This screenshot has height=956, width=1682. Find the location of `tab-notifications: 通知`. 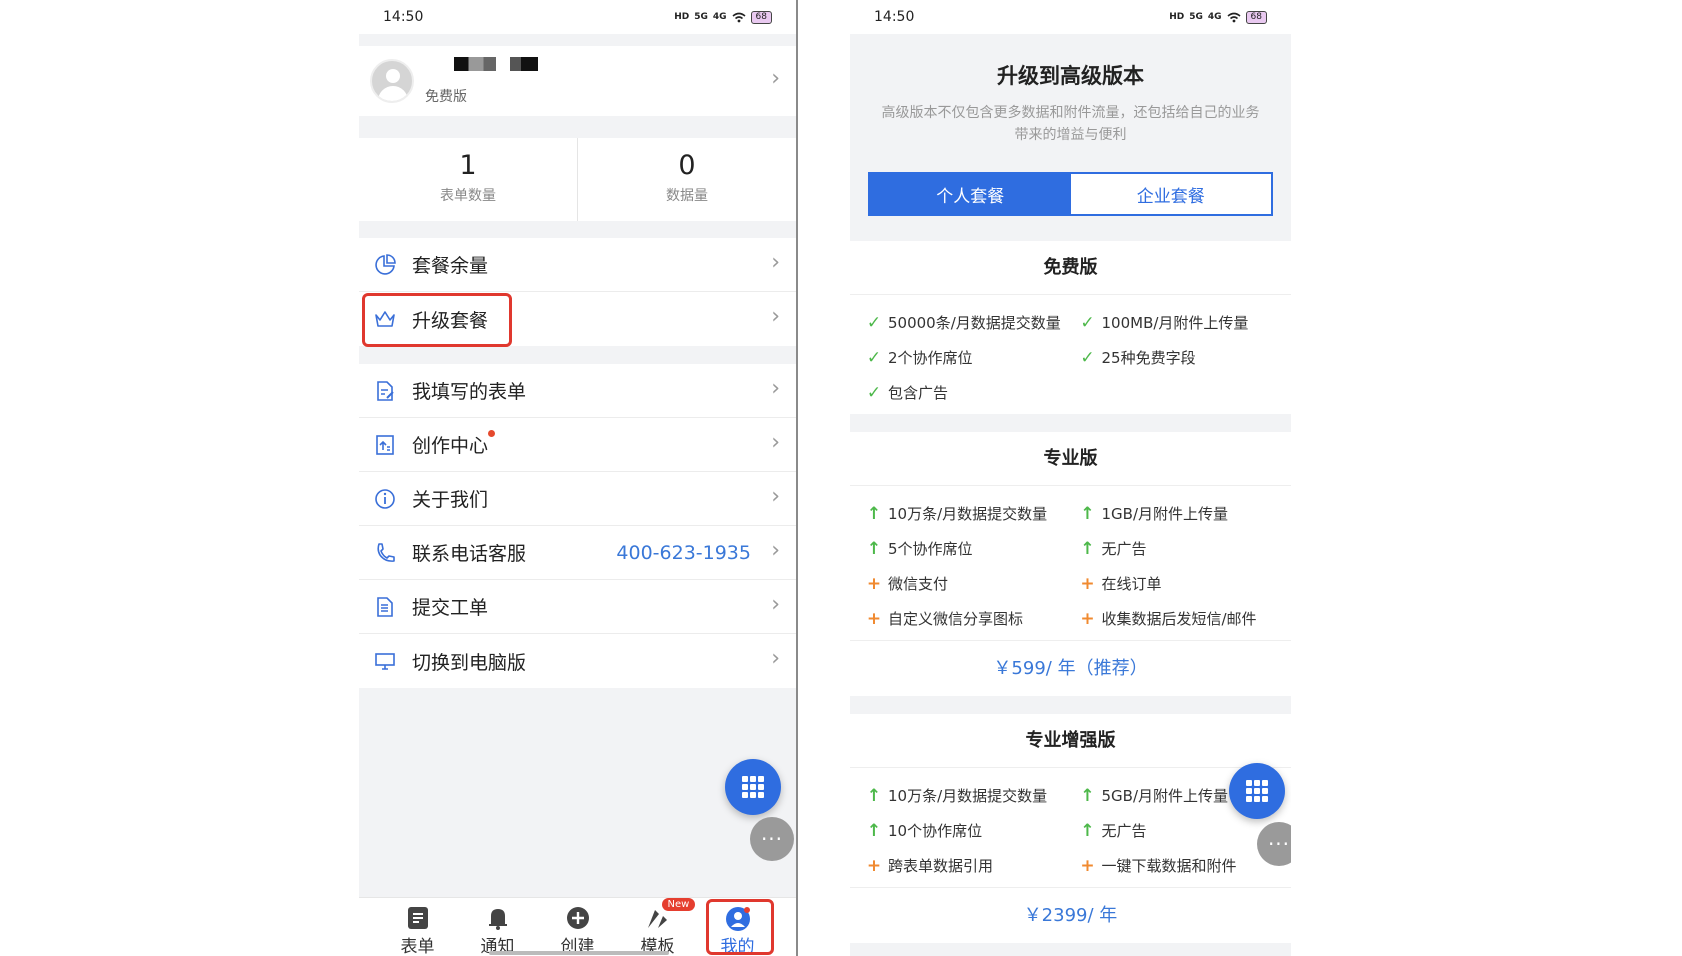

tab-notifications: 通知 is located at coordinates (498, 927).